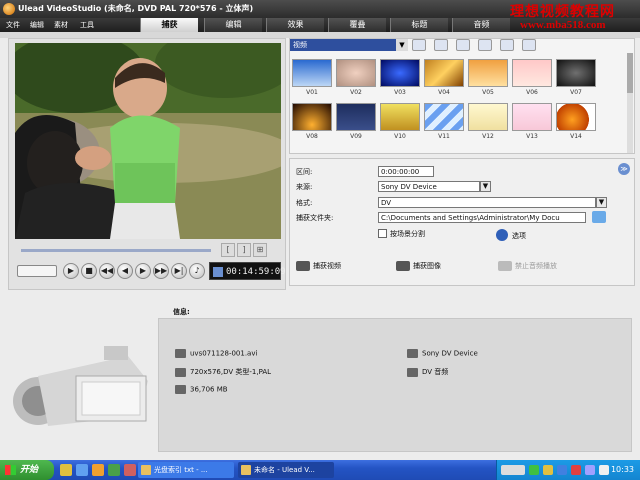  What do you see at coordinates (441, 45) in the screenshot?
I see `split-icon` at bounding box center [441, 45].